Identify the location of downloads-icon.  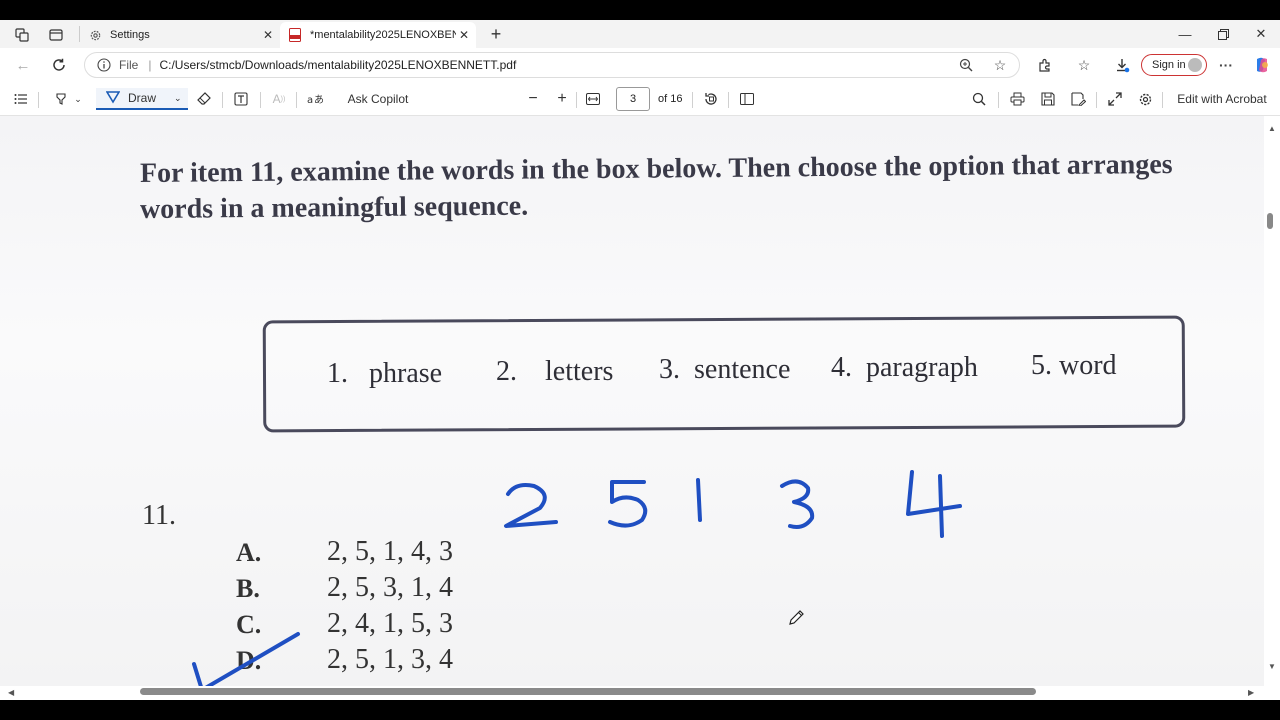
(1122, 65).